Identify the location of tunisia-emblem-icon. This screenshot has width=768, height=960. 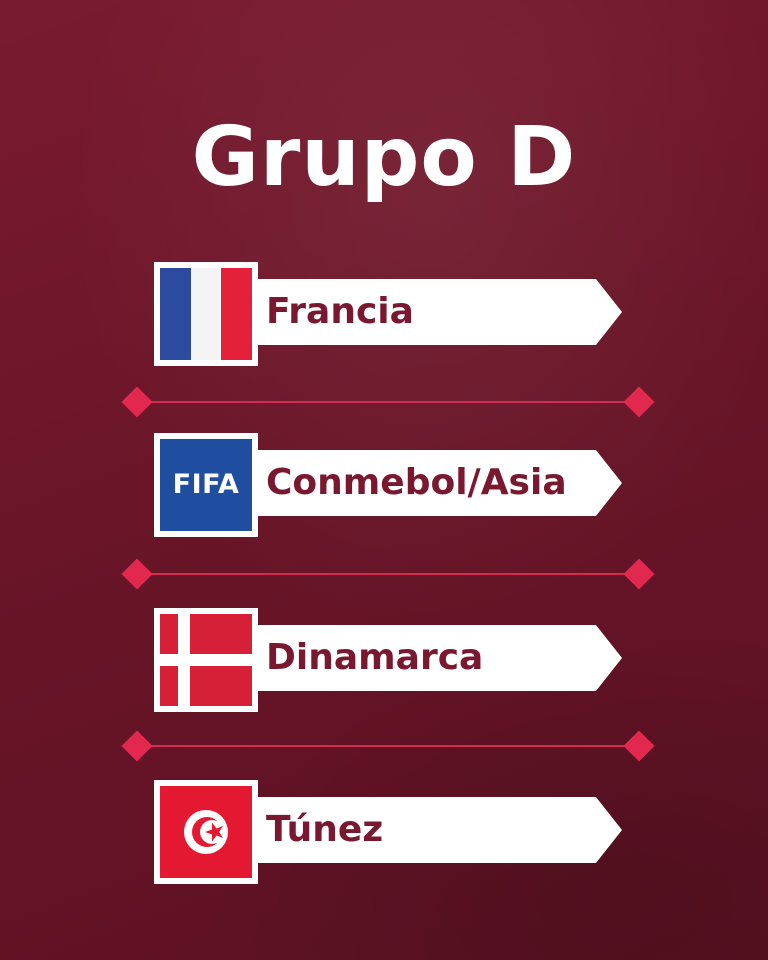
(206, 832).